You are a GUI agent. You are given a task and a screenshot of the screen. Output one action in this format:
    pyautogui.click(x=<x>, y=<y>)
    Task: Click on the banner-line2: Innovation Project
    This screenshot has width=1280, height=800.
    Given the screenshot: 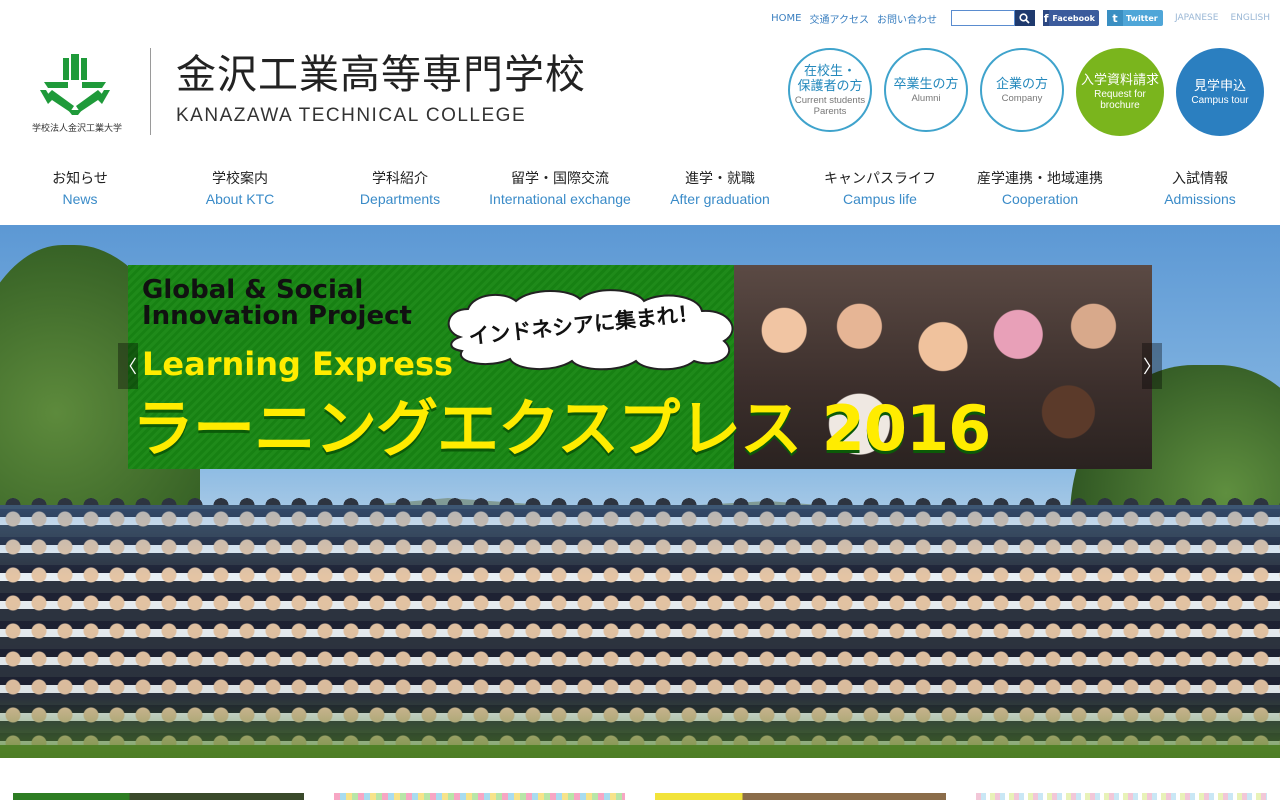 What is the action you would take?
    pyautogui.click(x=277, y=316)
    